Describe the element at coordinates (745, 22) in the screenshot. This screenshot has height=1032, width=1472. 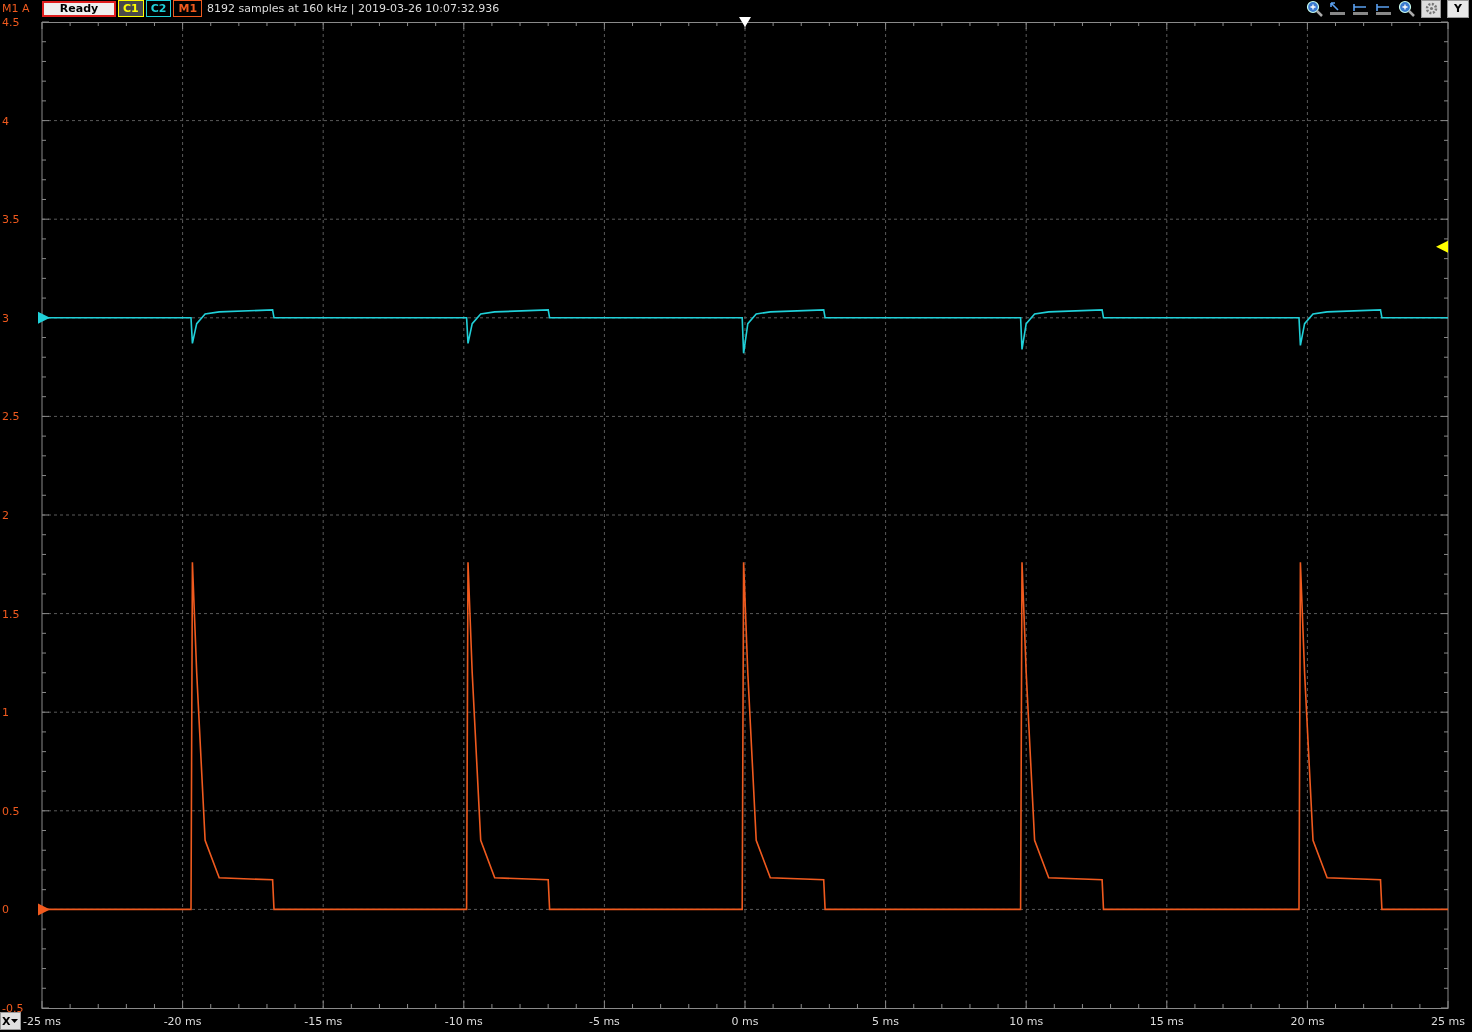
I see `trigger-position-marker-icon` at that location.